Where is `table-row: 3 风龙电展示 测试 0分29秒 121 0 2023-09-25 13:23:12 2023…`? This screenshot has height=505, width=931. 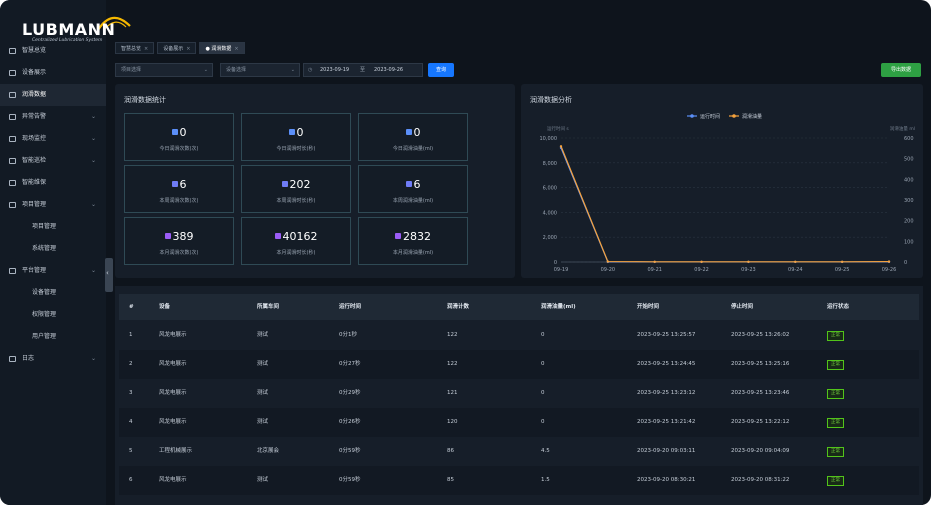 table-row: 3 风龙电展示 测试 0分29秒 121 0 2023-09-25 13:23:12 2023… is located at coordinates (519, 393).